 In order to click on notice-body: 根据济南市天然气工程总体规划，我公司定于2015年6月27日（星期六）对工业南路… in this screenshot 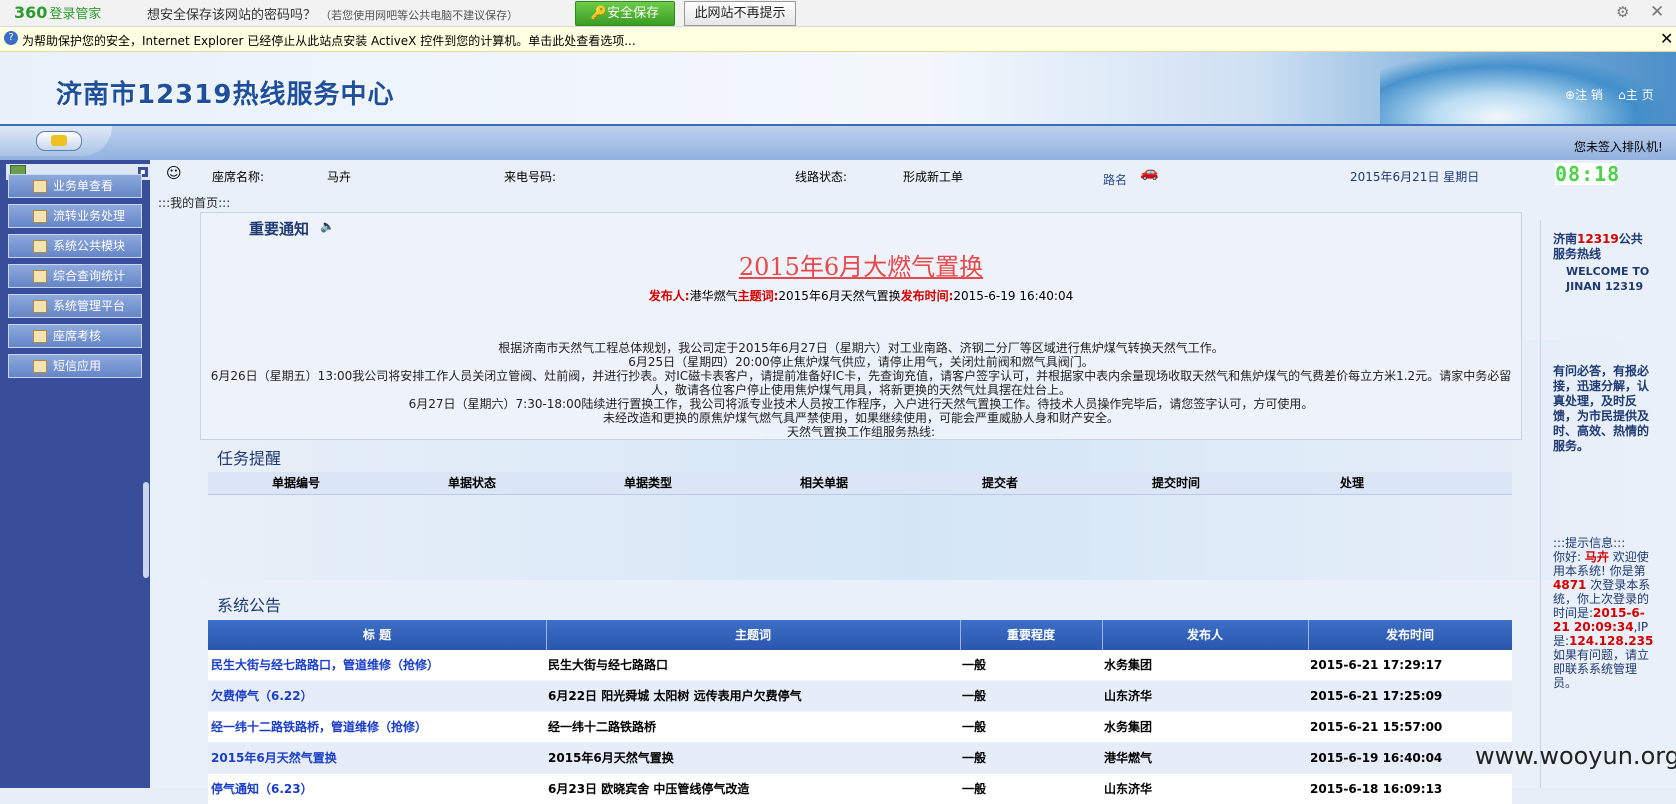, I will do `click(861, 389)`.